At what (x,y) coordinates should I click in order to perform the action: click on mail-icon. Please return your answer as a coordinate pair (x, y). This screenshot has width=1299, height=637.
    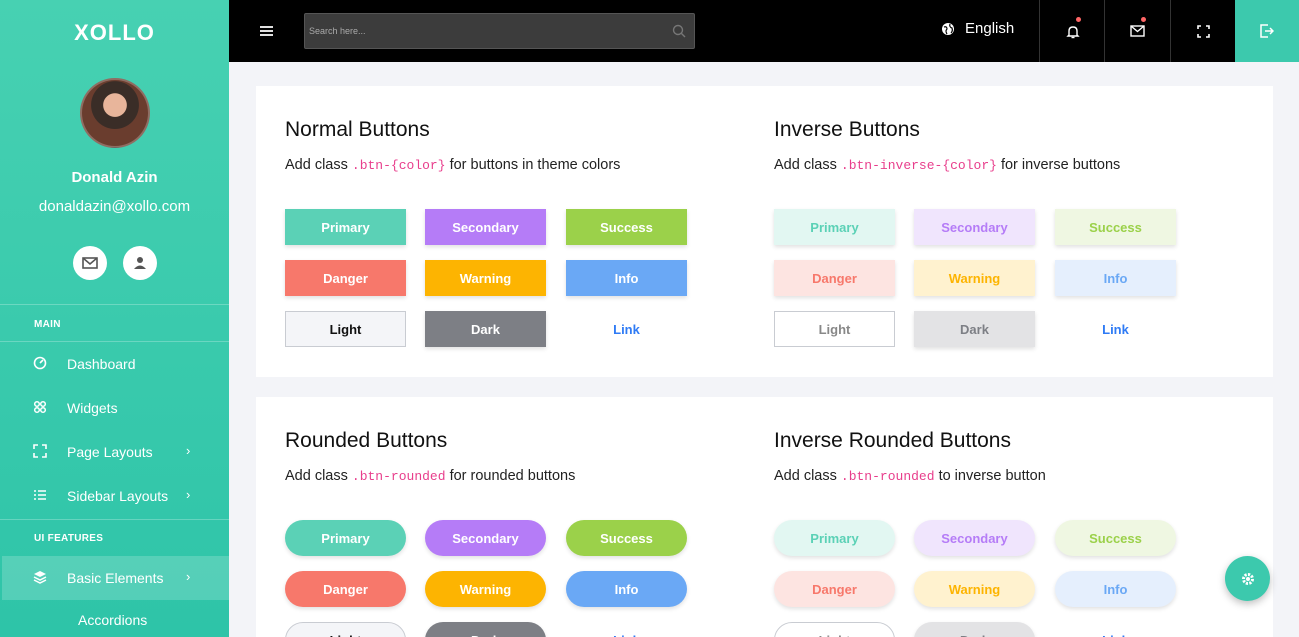
    Looking at the image, I should click on (90, 263).